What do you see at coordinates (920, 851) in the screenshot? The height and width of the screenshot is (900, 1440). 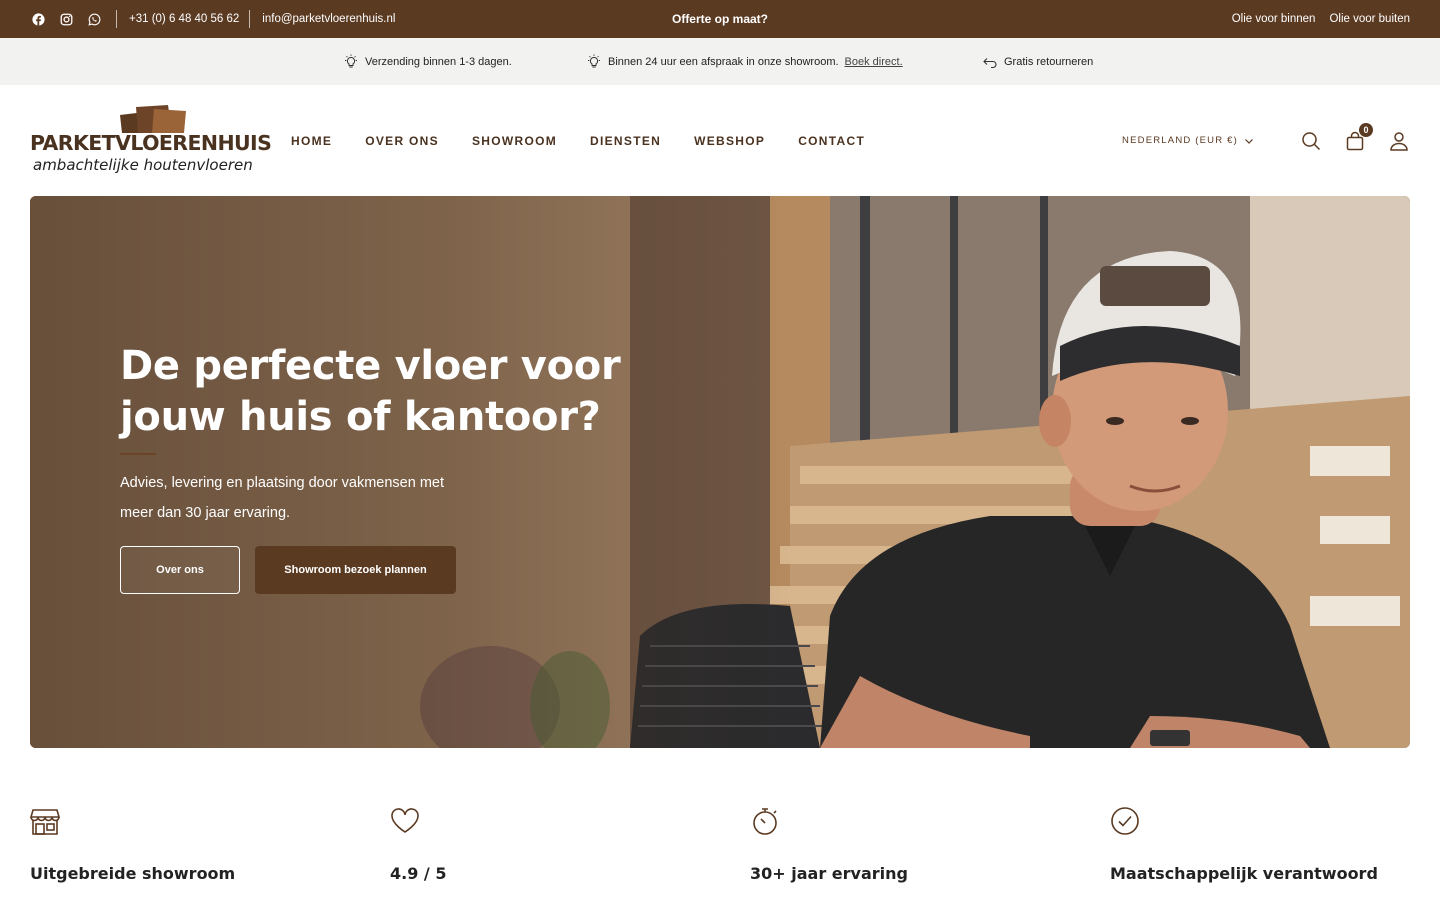 I see `feature-experience: 30+ jaar ervaring` at bounding box center [920, 851].